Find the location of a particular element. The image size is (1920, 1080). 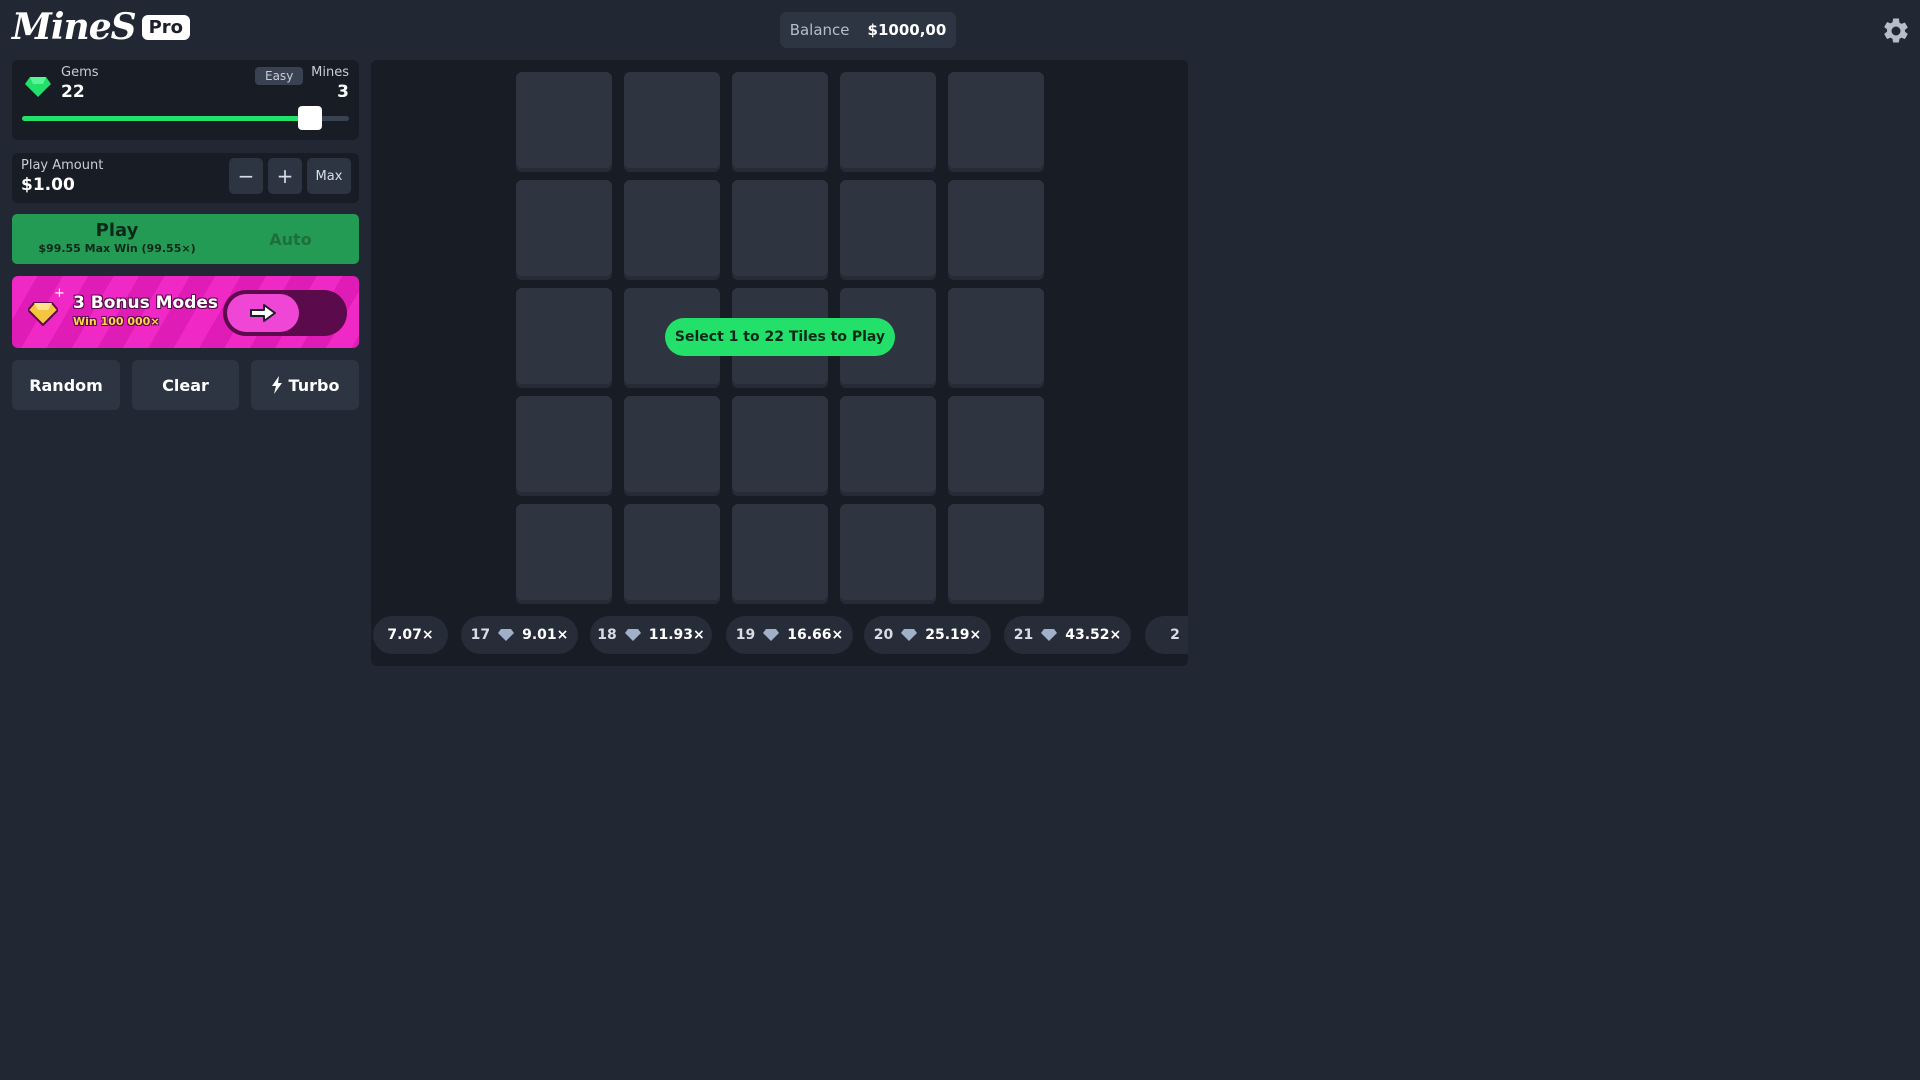

multiplier-gem-count: 2 is located at coordinates (1175, 635).